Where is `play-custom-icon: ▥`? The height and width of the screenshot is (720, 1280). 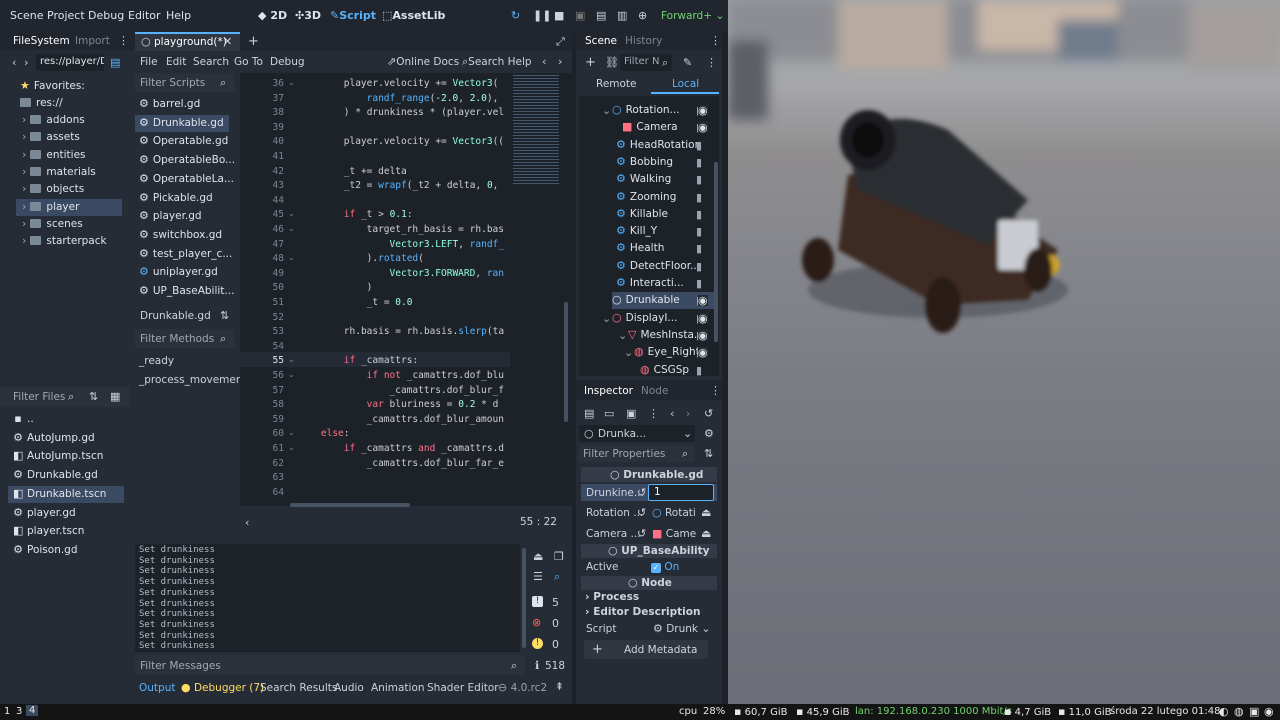 play-custom-icon: ▥ is located at coordinates (622, 15).